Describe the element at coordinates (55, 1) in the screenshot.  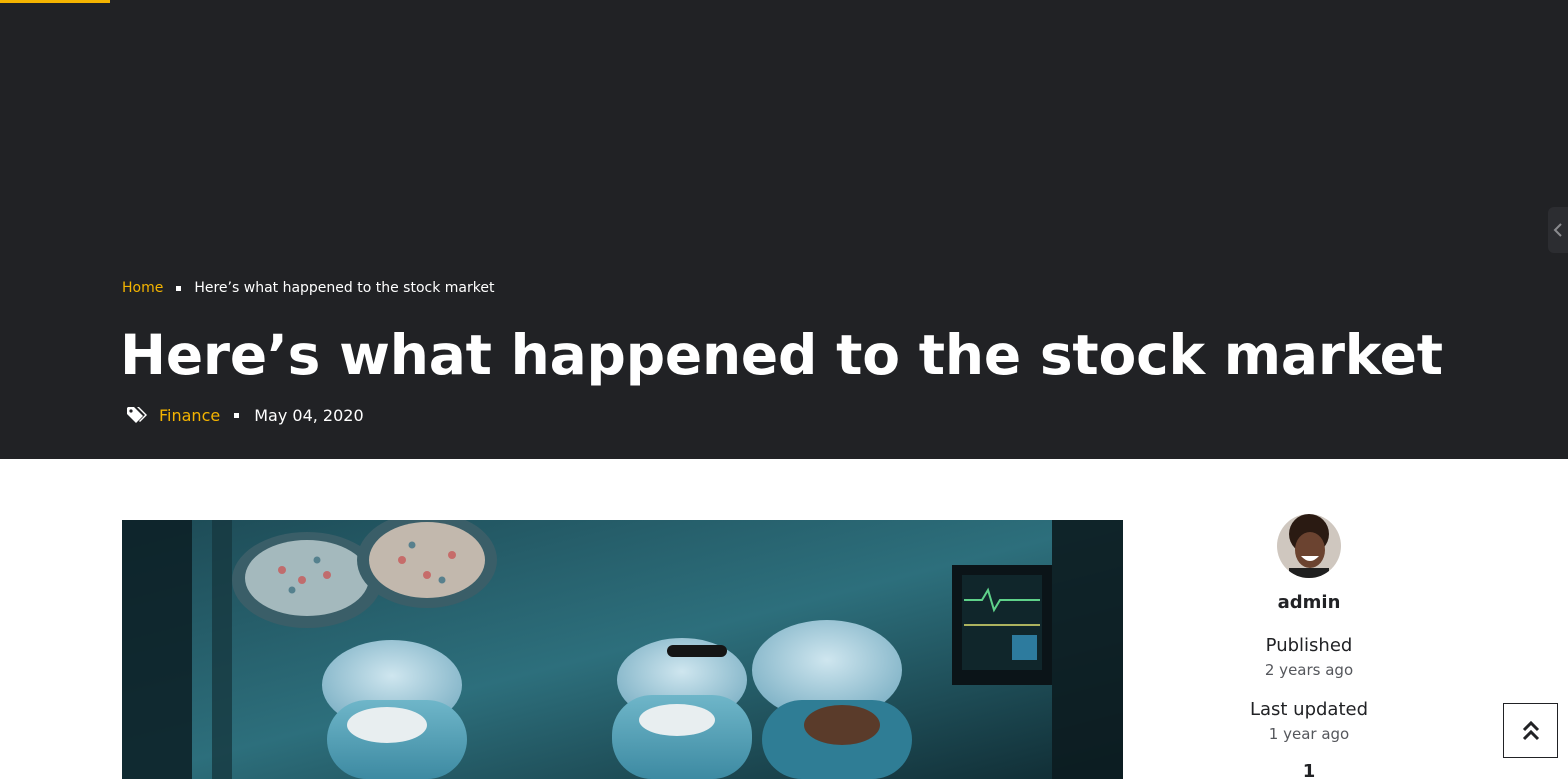
I see `reading-progress-fill` at that location.